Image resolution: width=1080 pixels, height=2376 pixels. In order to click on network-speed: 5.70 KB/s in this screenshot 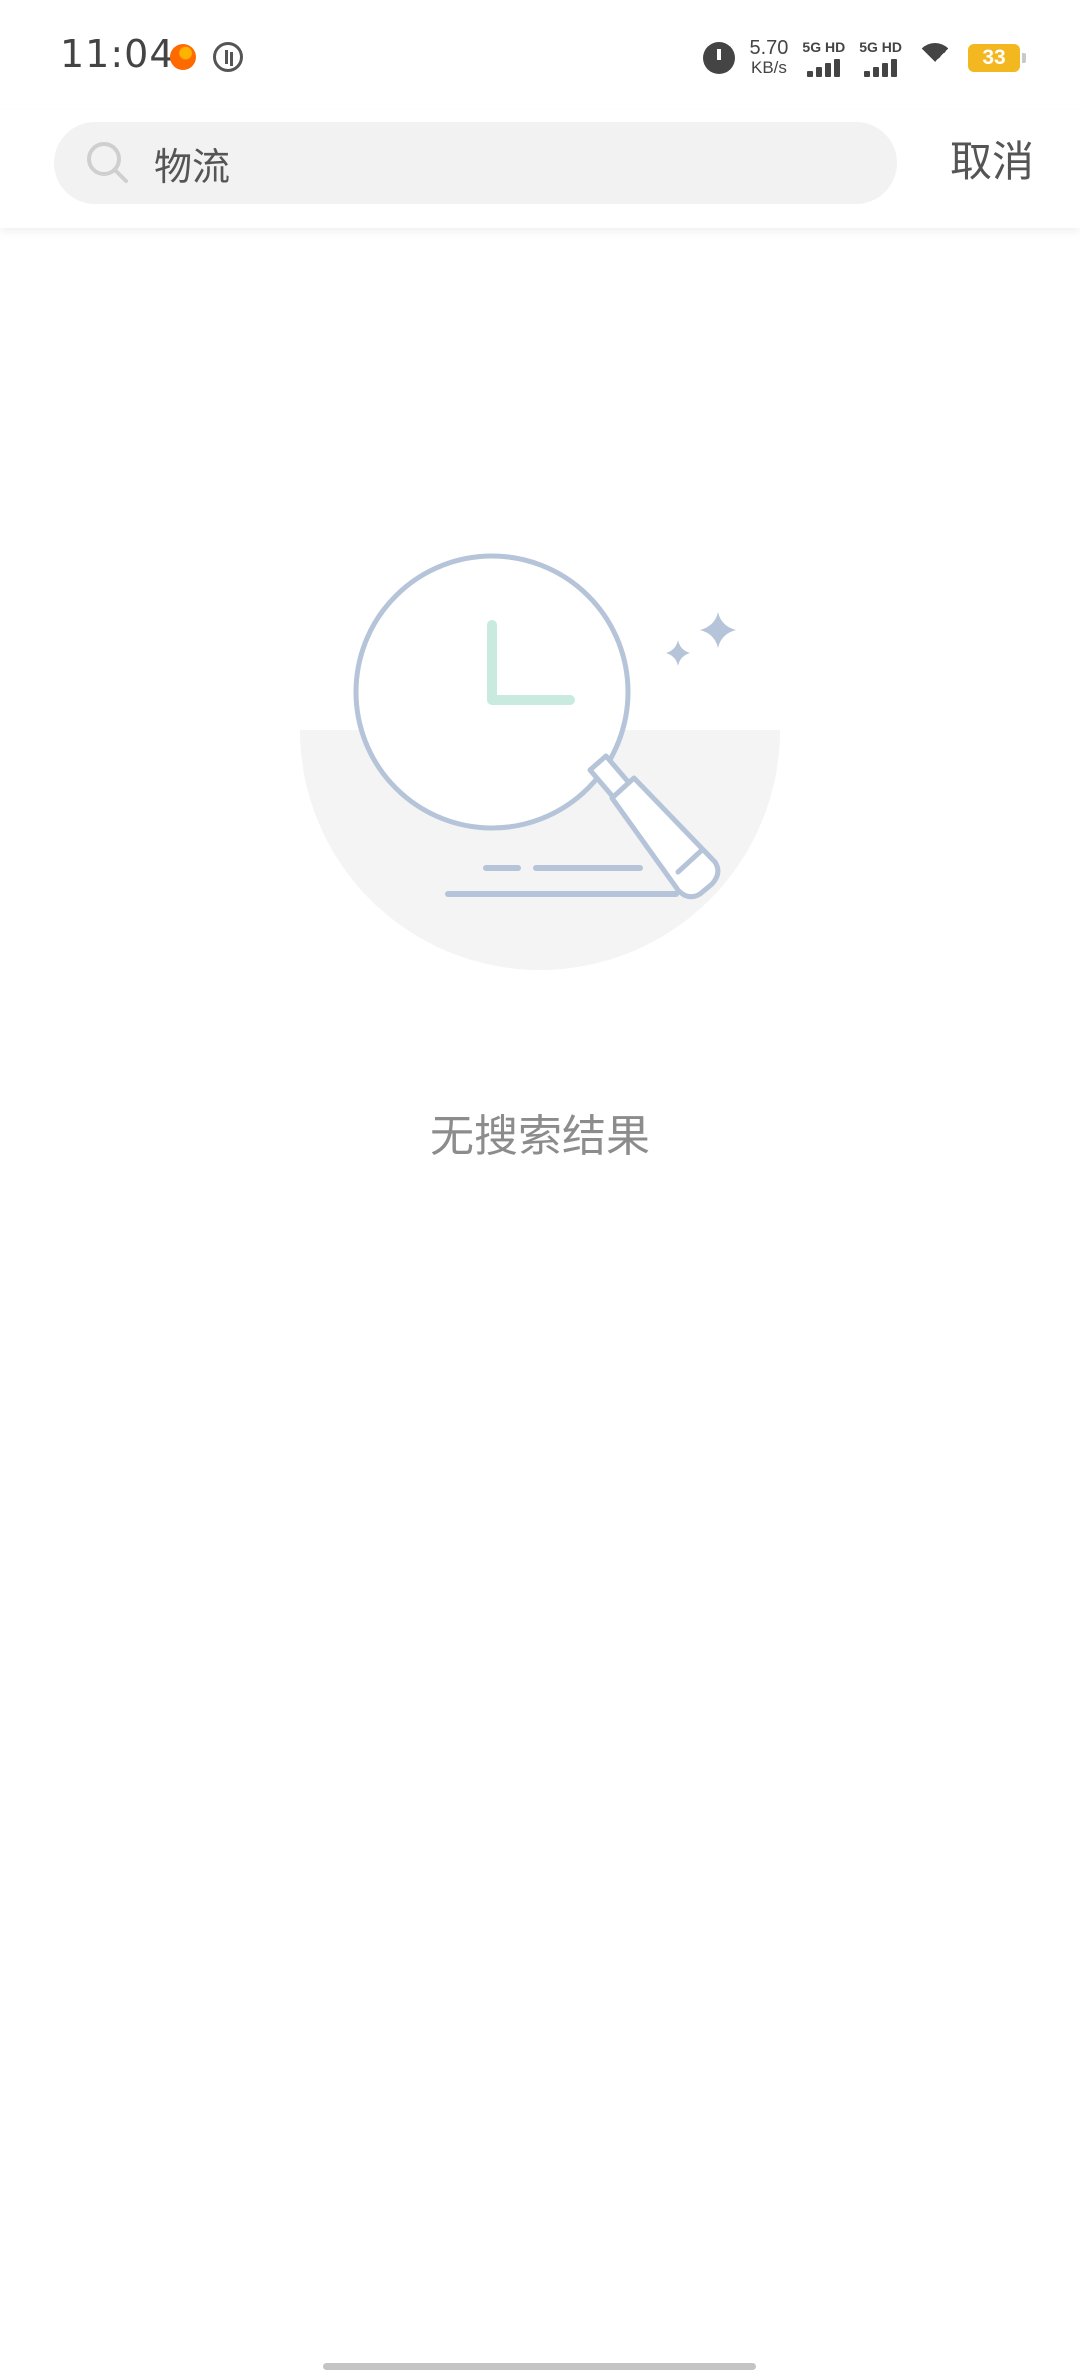, I will do `click(769, 57)`.